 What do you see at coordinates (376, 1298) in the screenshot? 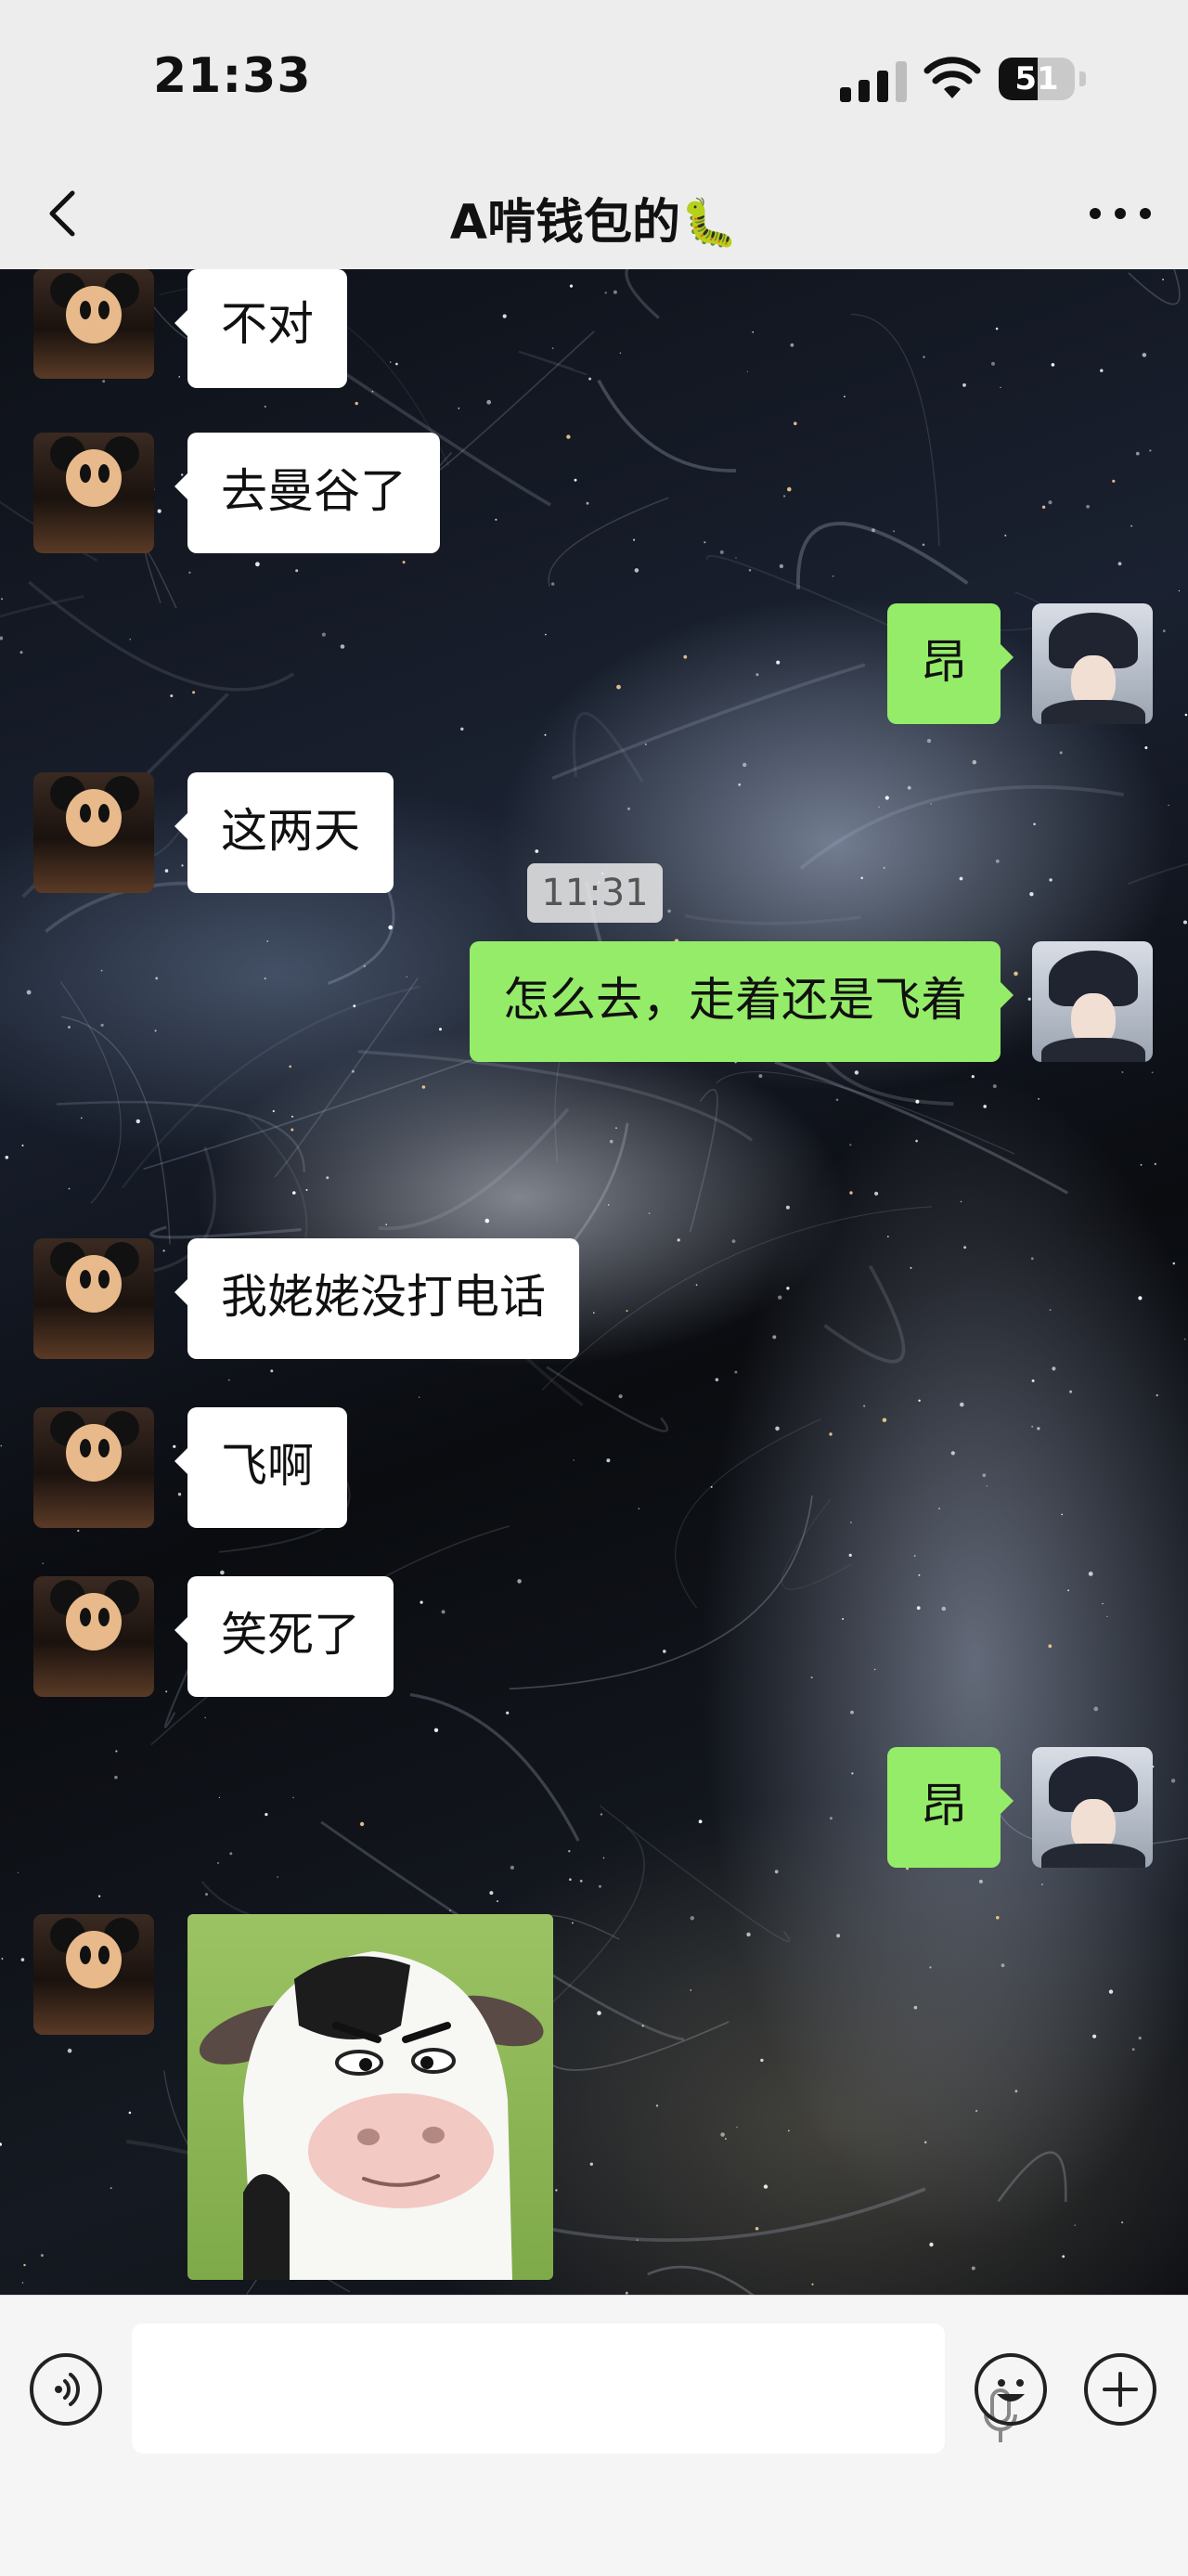
I see `message-bubble-received: 我姥姥没打电话` at bounding box center [376, 1298].